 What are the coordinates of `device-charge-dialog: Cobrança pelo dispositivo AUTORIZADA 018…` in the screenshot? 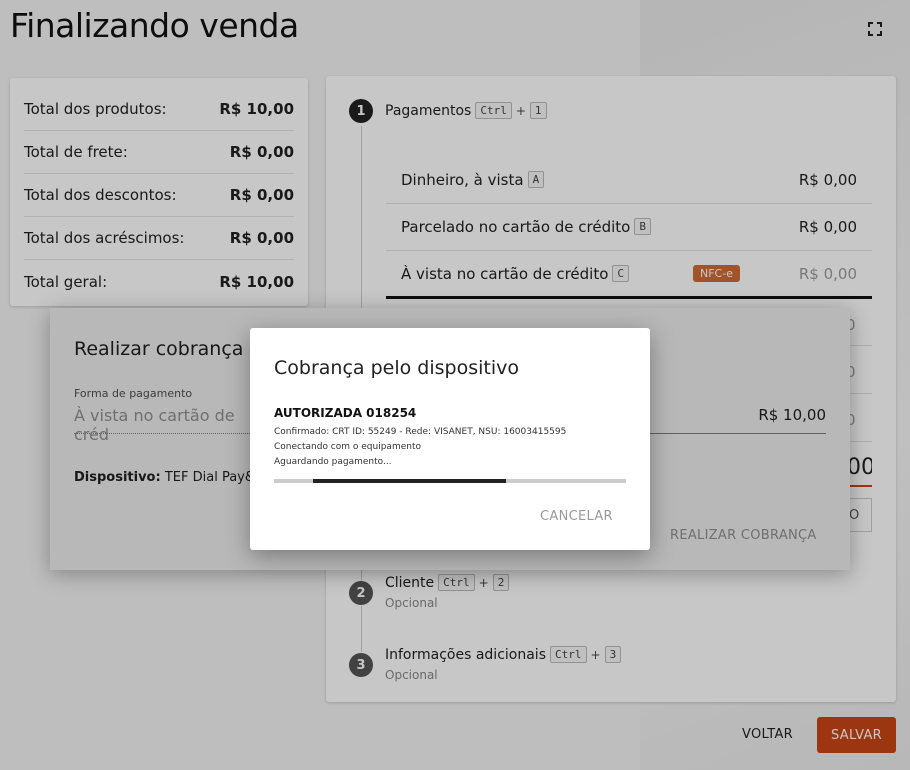 It's located at (450, 439).